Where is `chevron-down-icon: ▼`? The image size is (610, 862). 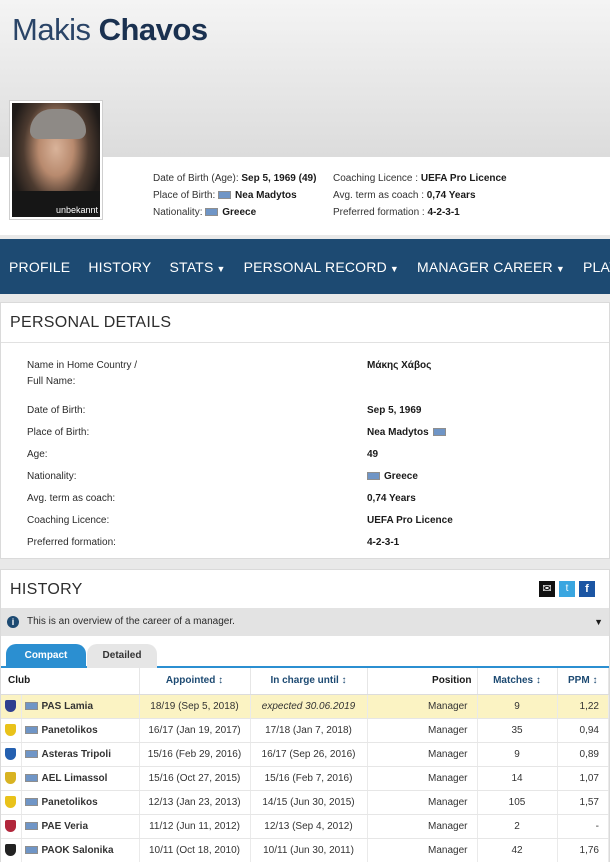
chevron-down-icon: ▼ is located at coordinates (598, 622).